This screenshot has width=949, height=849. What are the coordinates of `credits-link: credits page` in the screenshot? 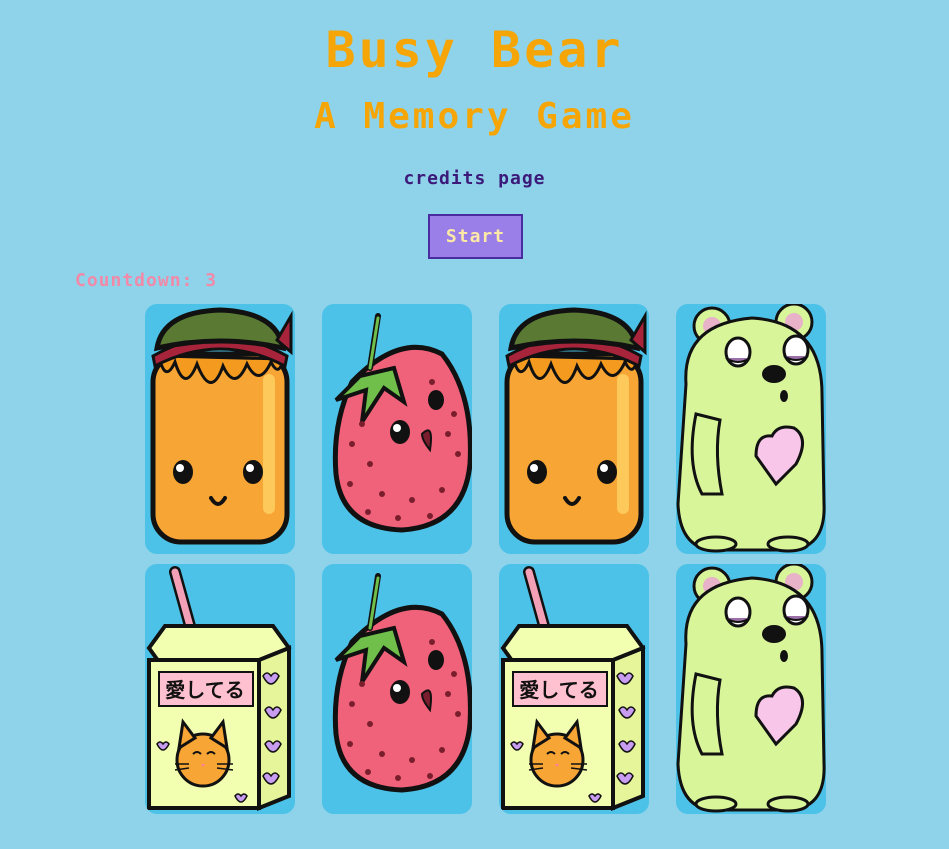 It's located at (474, 178).